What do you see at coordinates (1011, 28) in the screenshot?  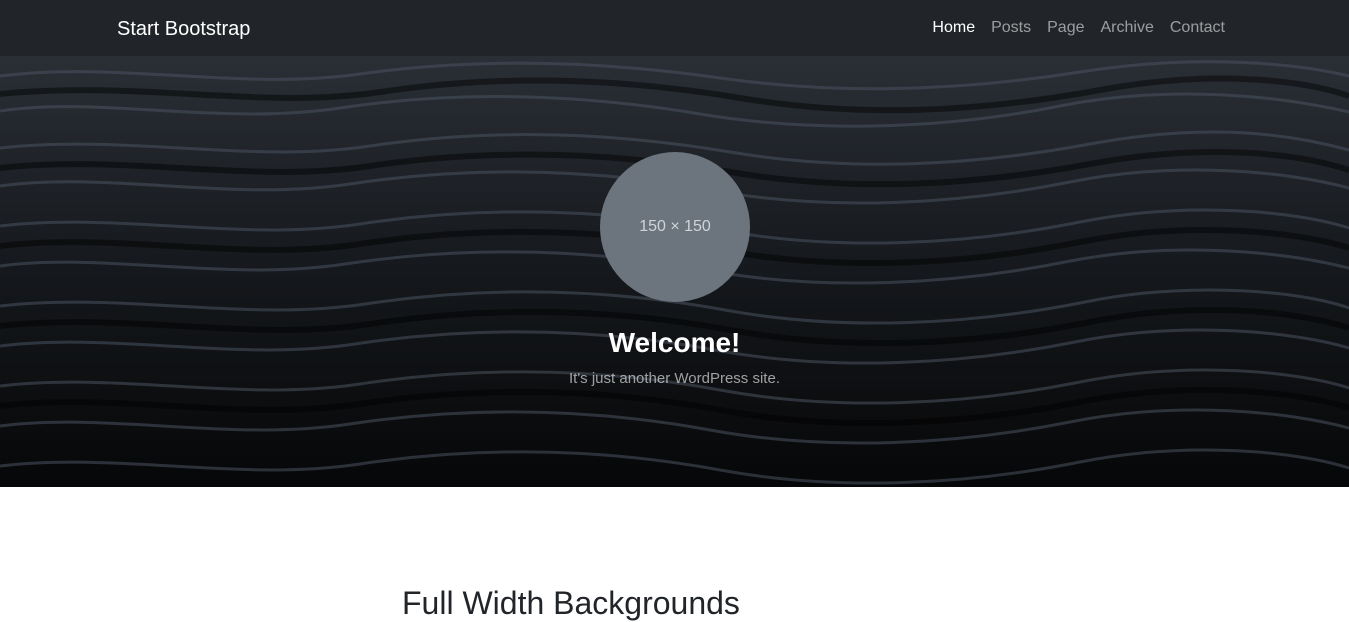 I see `nav-link-posts: Posts` at bounding box center [1011, 28].